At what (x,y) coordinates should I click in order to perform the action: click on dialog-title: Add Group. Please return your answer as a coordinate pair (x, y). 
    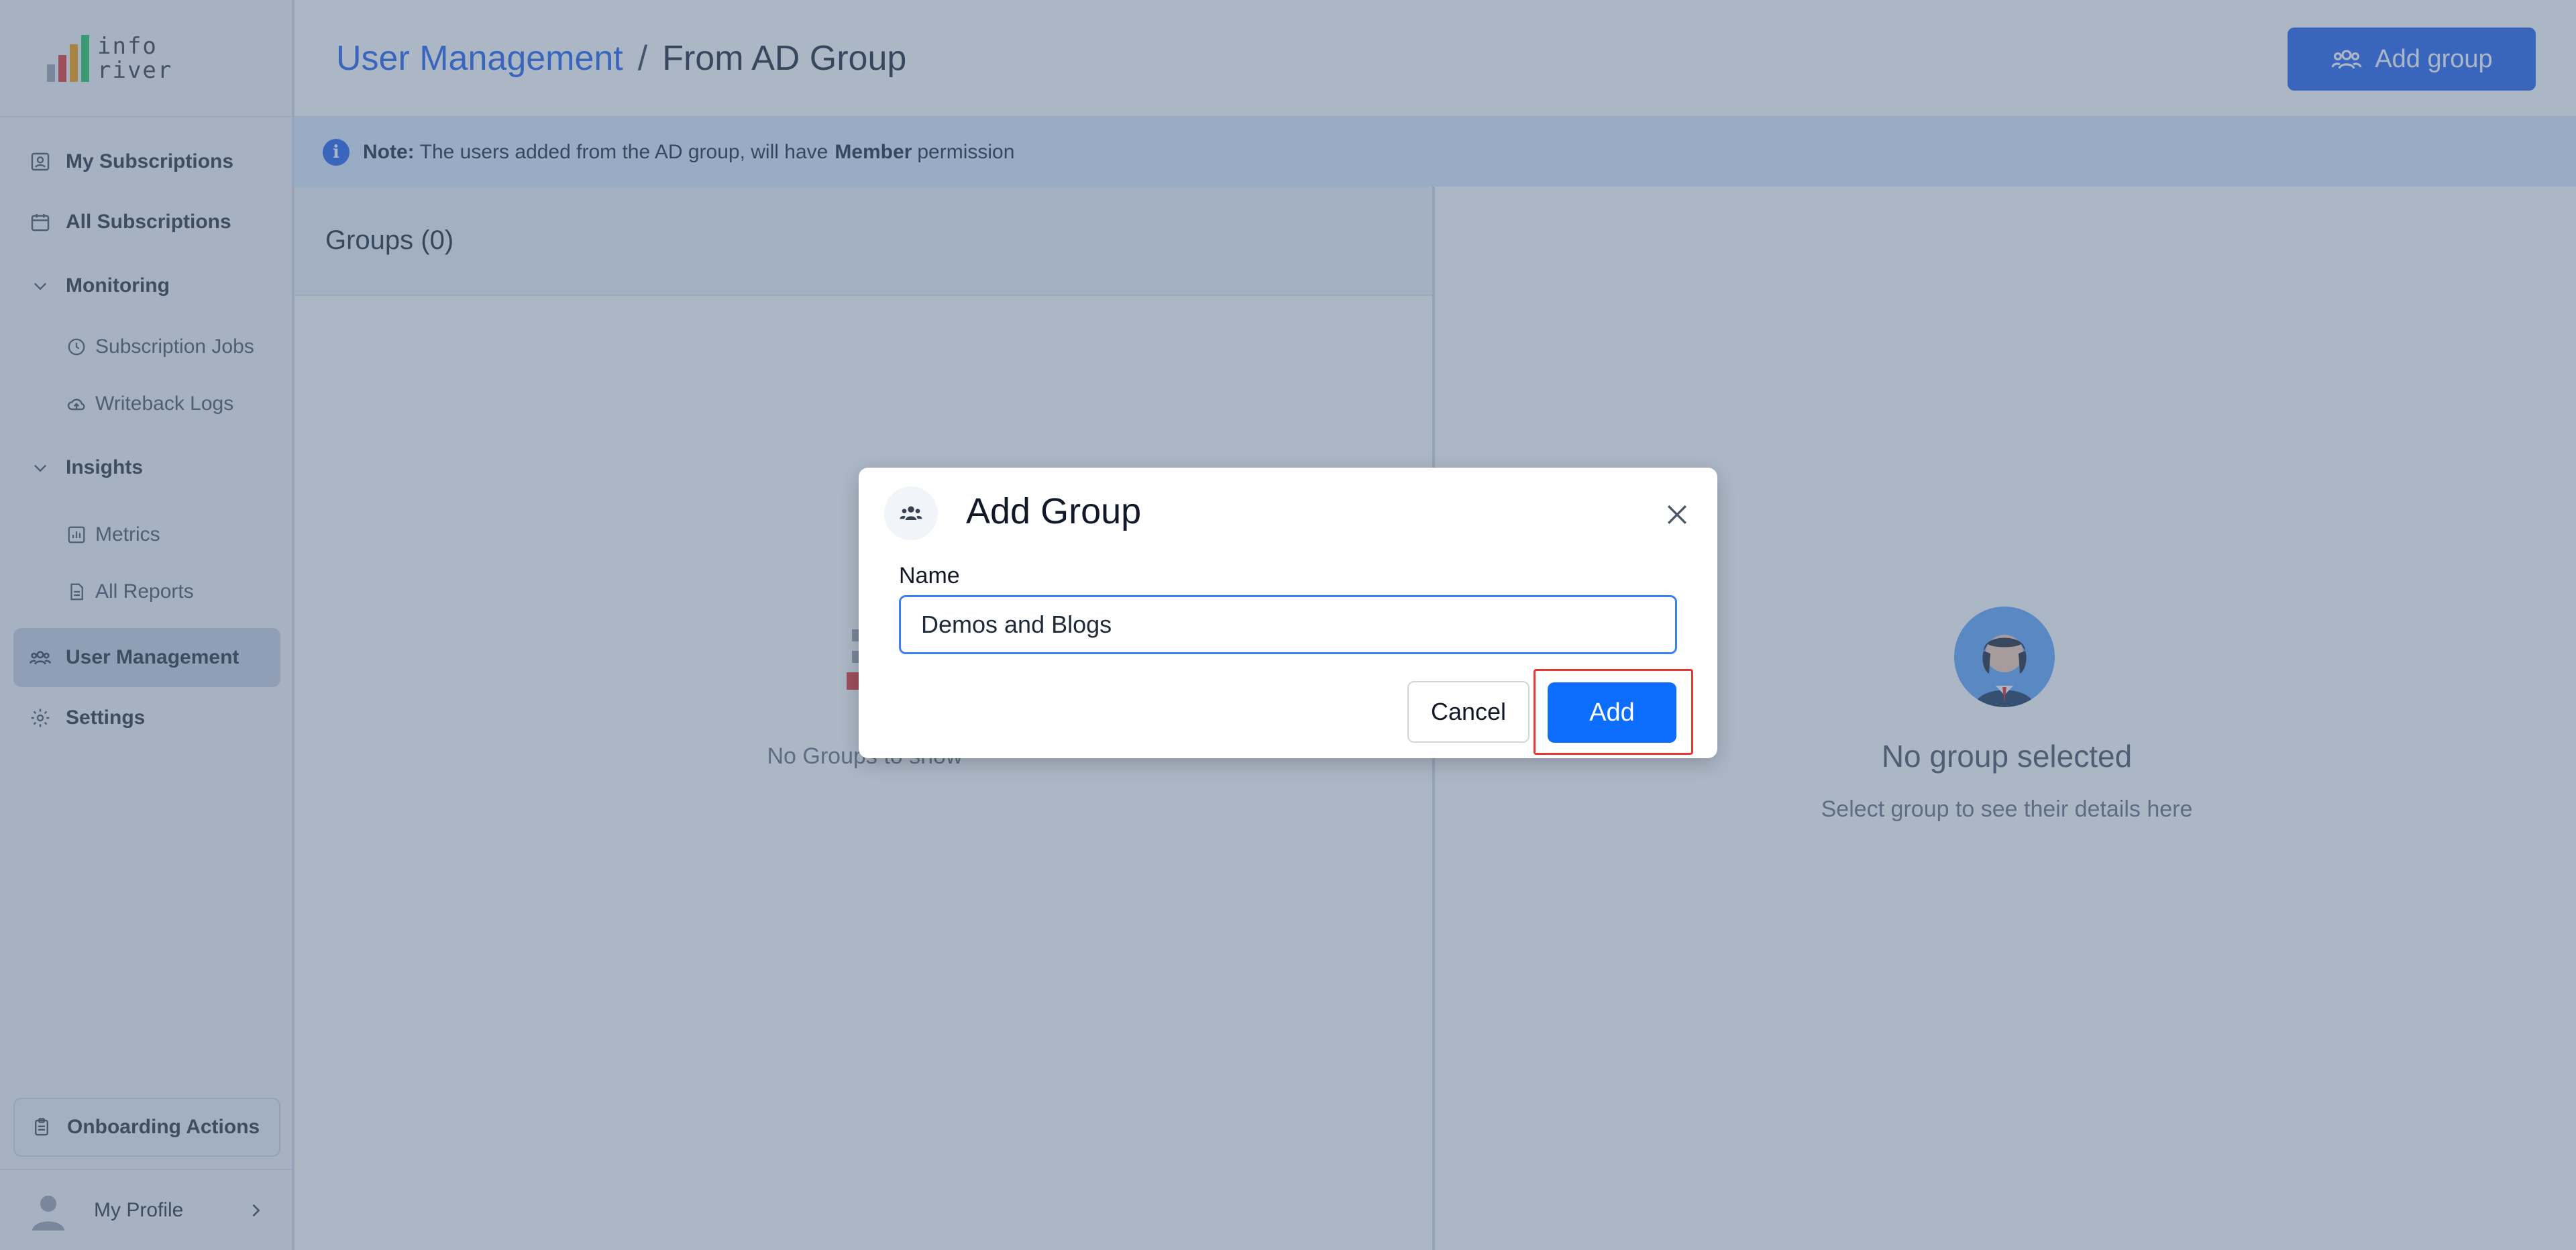
    Looking at the image, I should click on (1054, 511).